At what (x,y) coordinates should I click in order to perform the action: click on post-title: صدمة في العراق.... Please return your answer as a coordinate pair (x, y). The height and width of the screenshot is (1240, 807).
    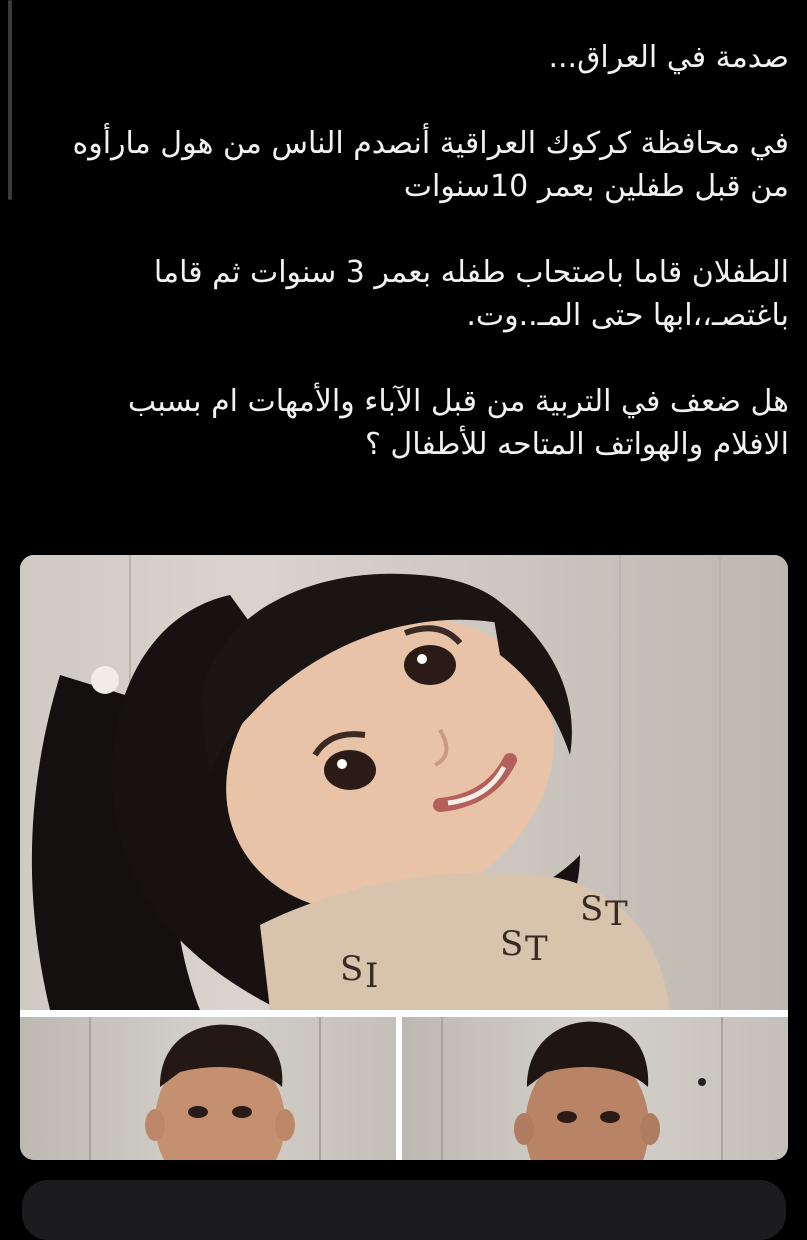
    Looking at the image, I should click on (668, 57).